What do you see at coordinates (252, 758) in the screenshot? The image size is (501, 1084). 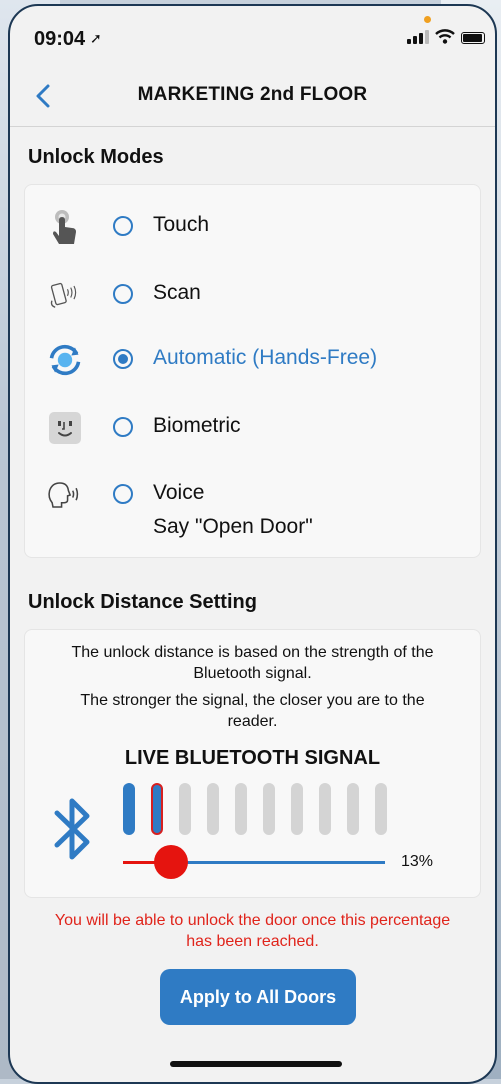 I see `live-signal-title: LIVE BLUETOOTH SIGNAL` at bounding box center [252, 758].